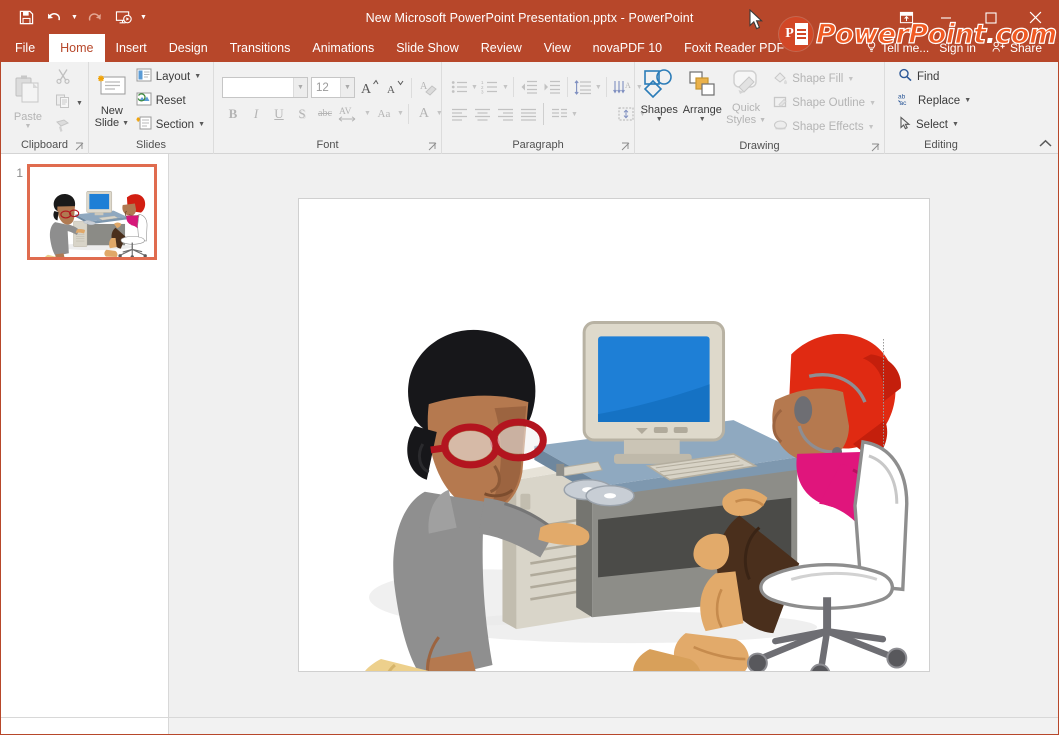 This screenshot has width=1059, height=735. I want to click on clipboard-dialog-launcher-icon, so click(79, 147).